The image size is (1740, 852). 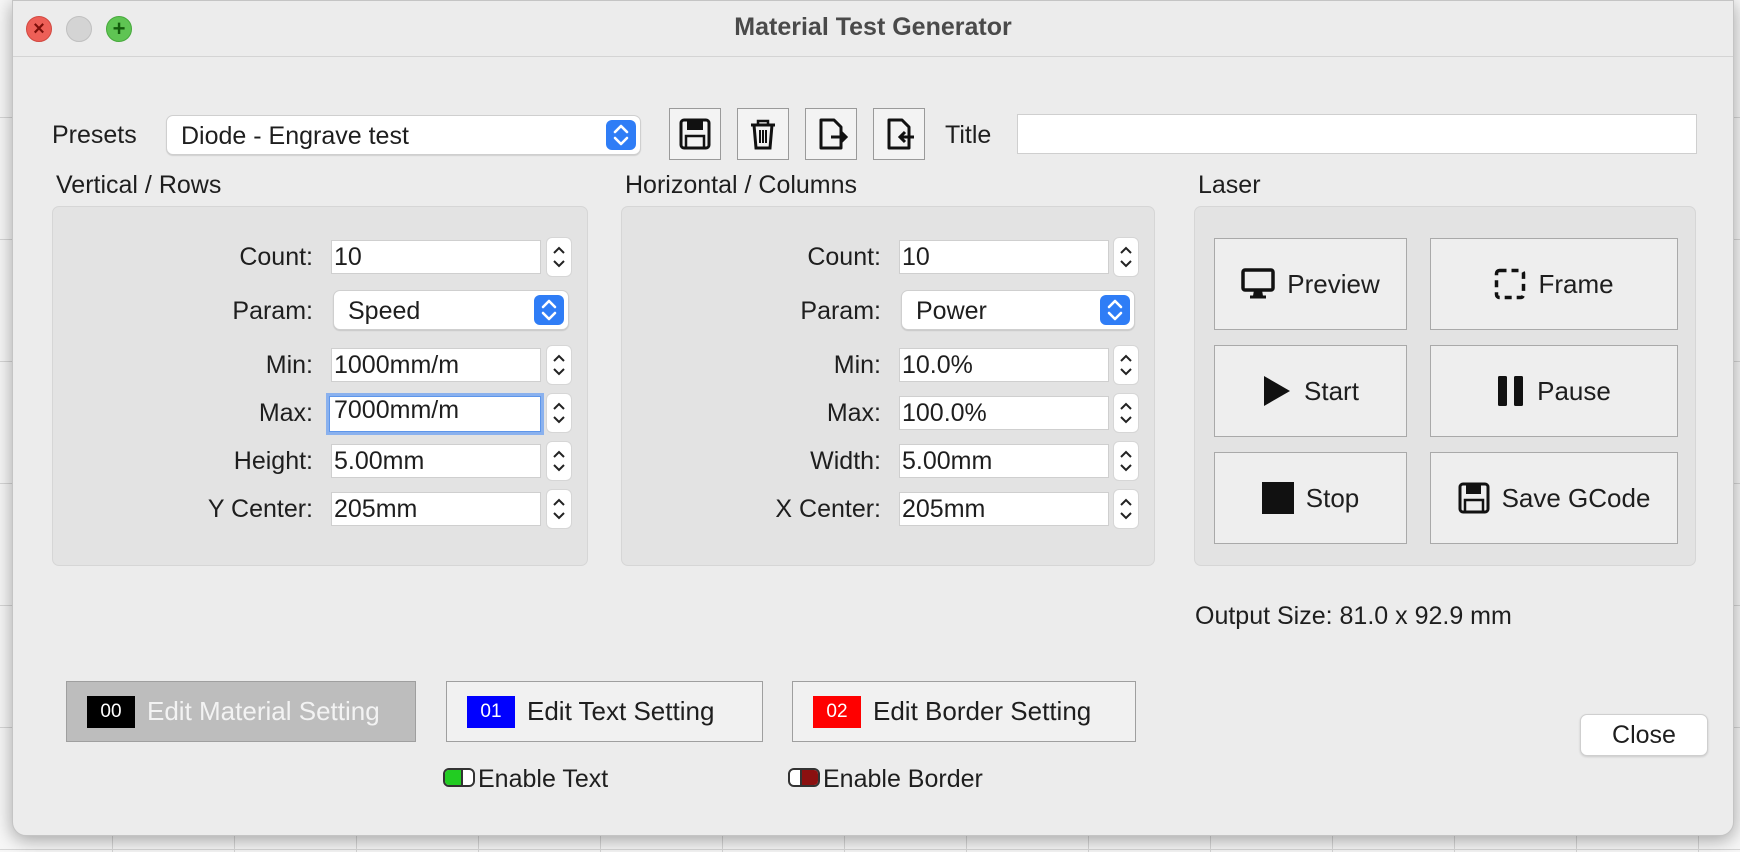 I want to click on cols-xcenter-stepper, so click(x=1126, y=509).